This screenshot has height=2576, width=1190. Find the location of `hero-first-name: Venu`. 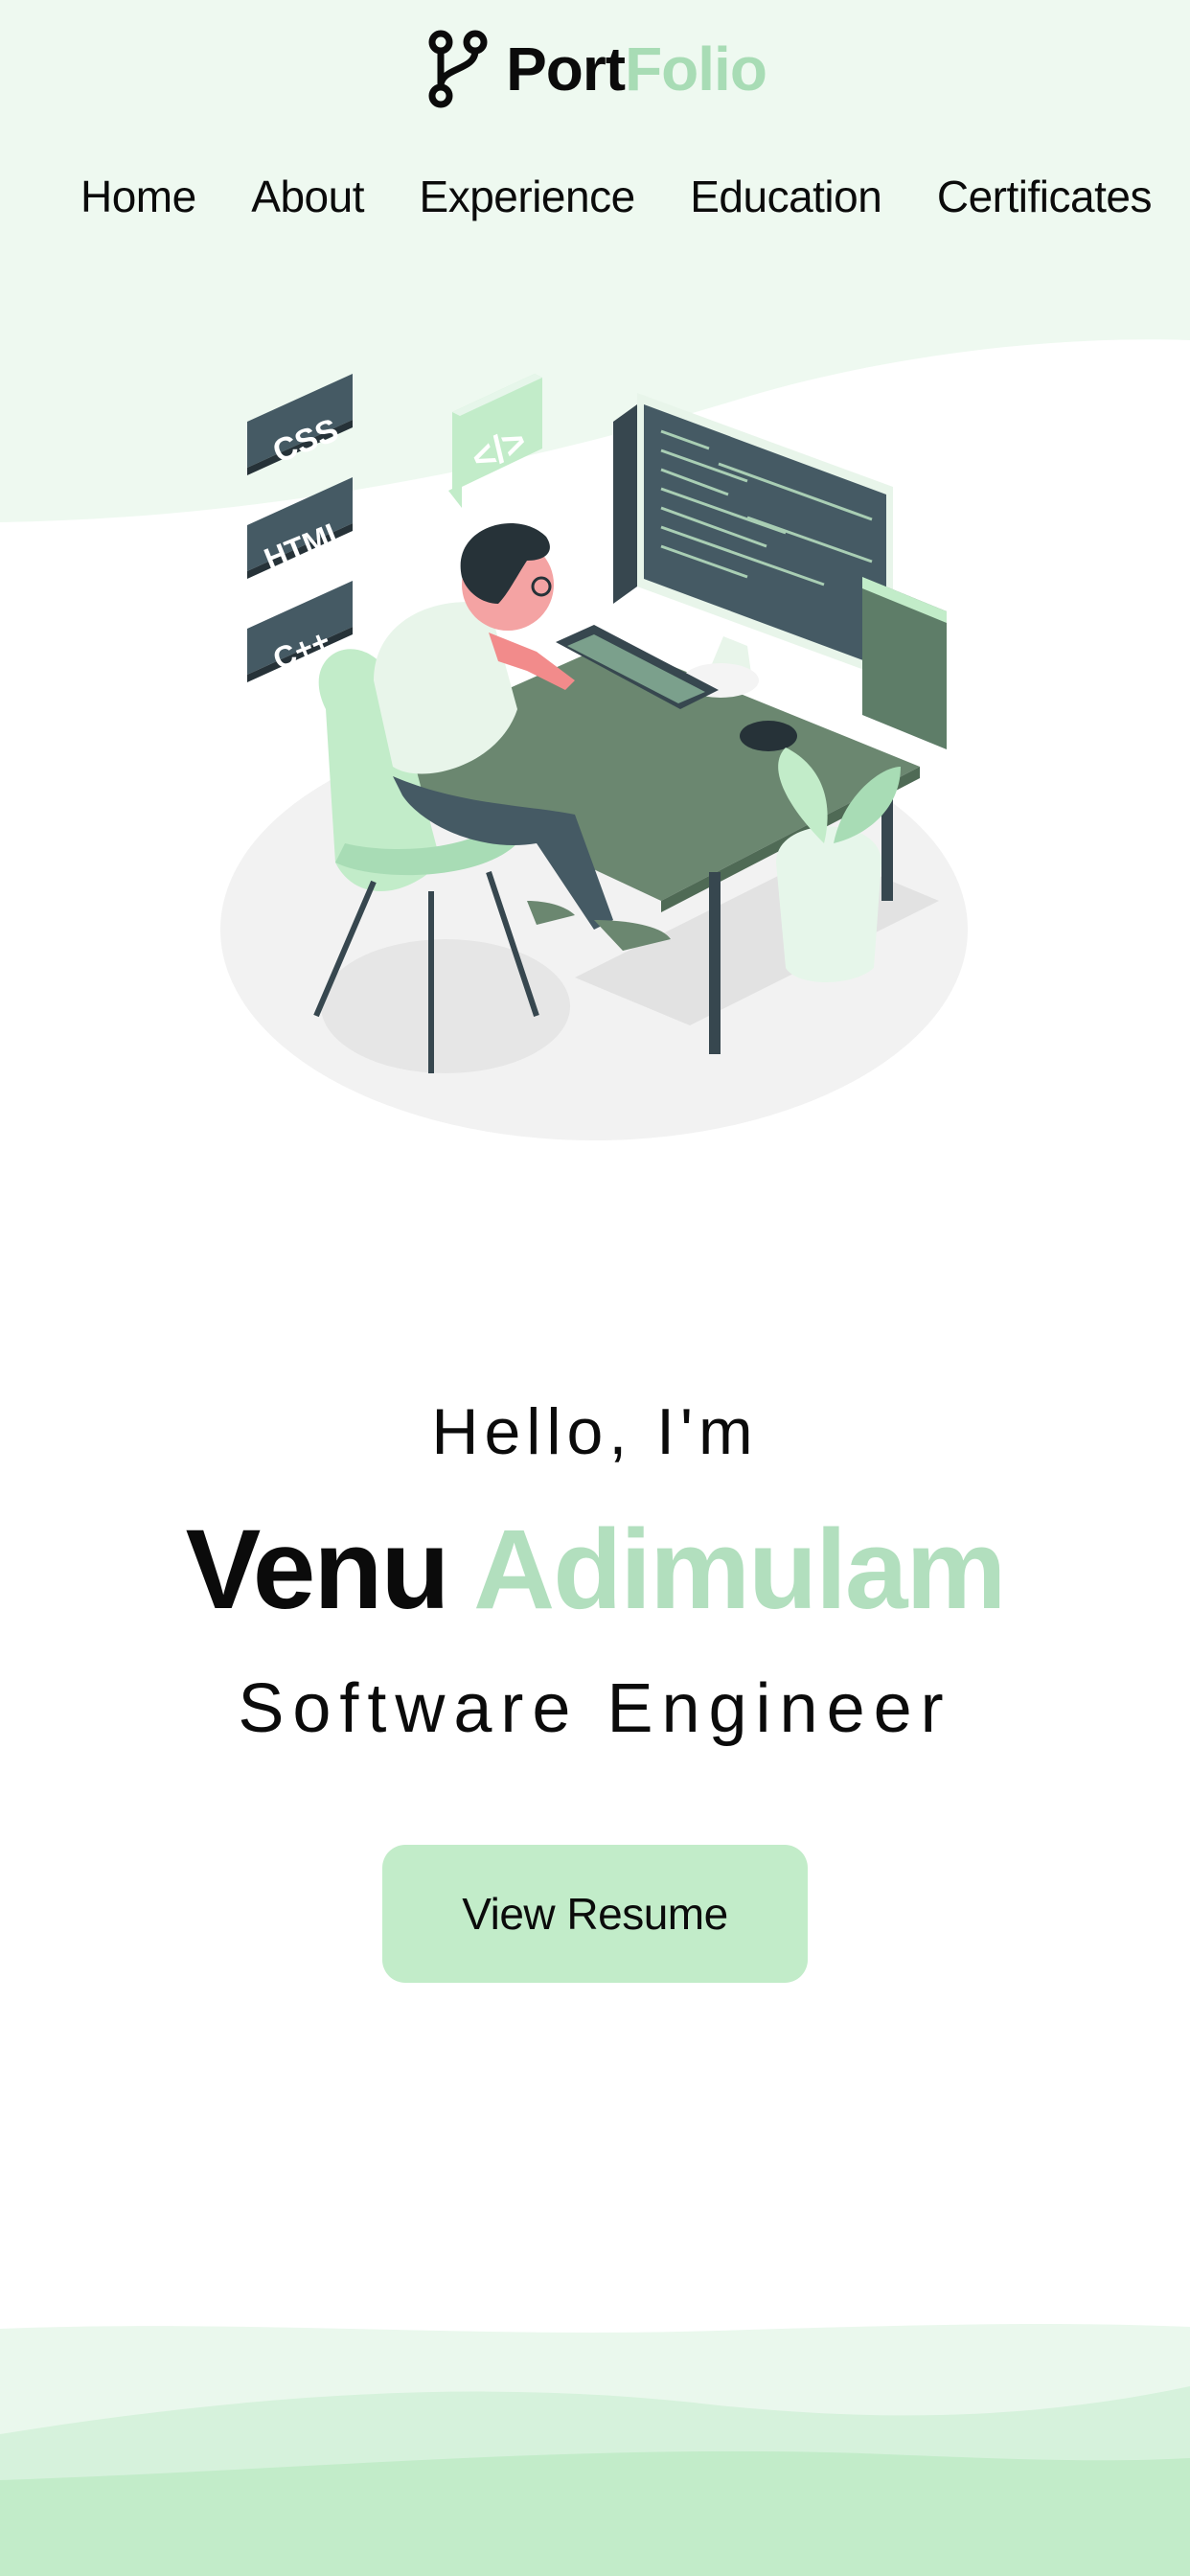

hero-first-name: Venu is located at coordinates (318, 1569).